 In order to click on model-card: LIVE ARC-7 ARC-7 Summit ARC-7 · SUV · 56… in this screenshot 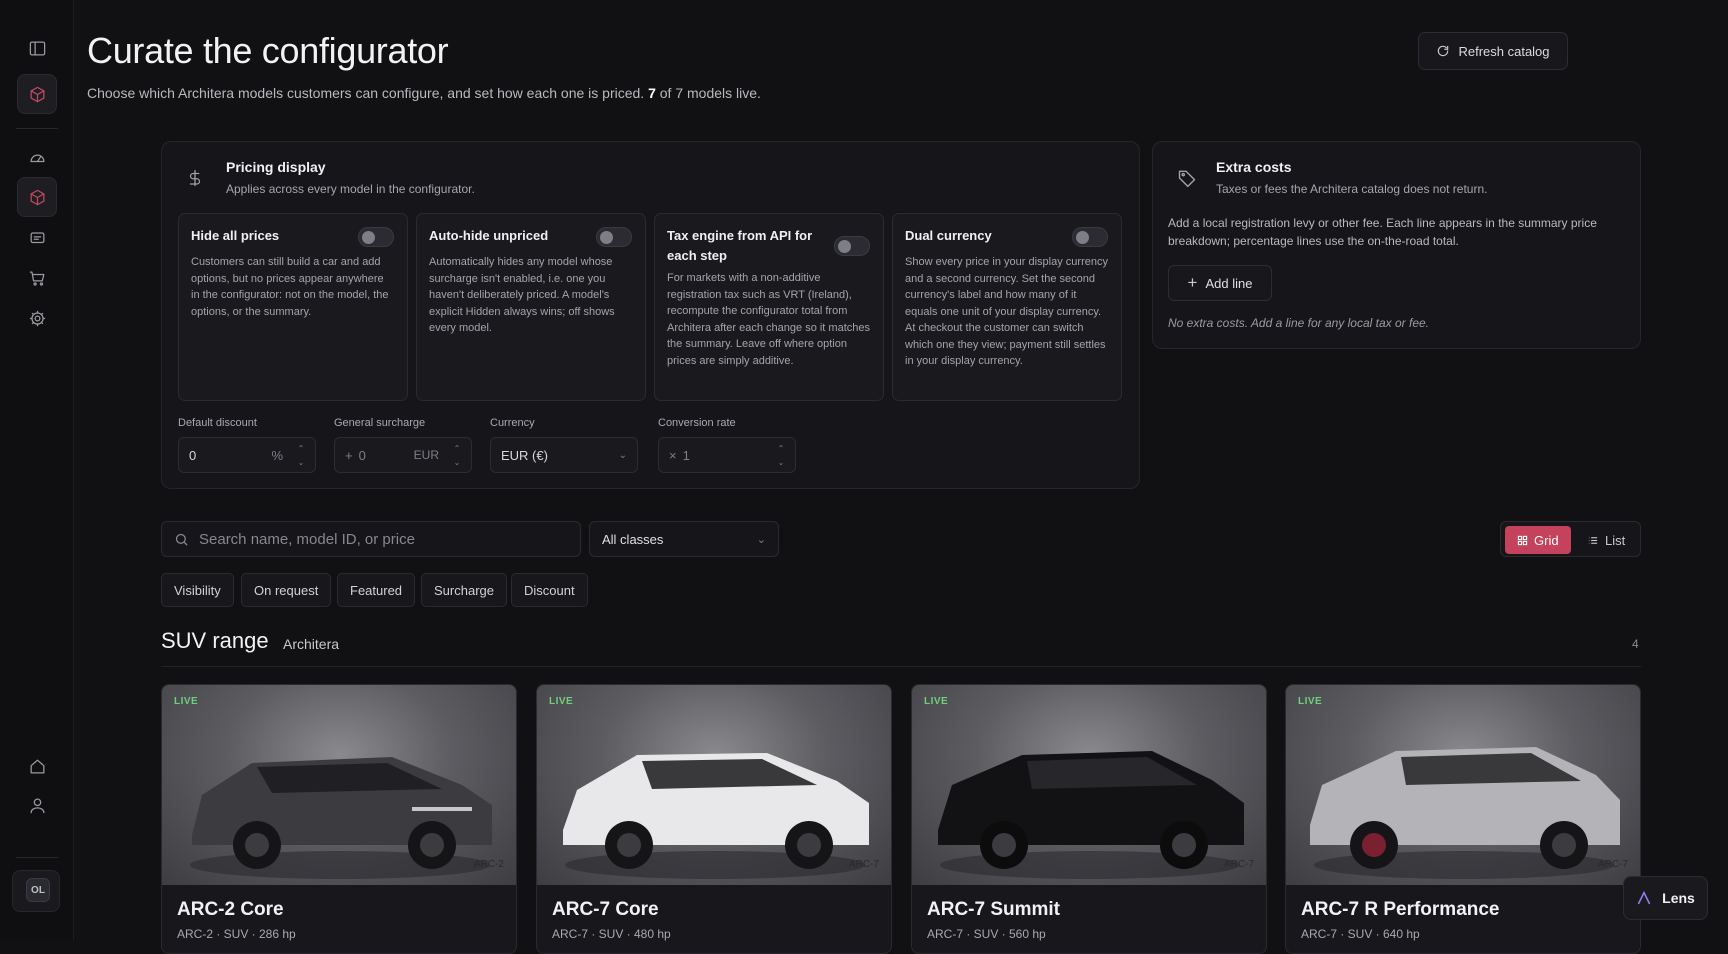, I will do `click(1089, 819)`.